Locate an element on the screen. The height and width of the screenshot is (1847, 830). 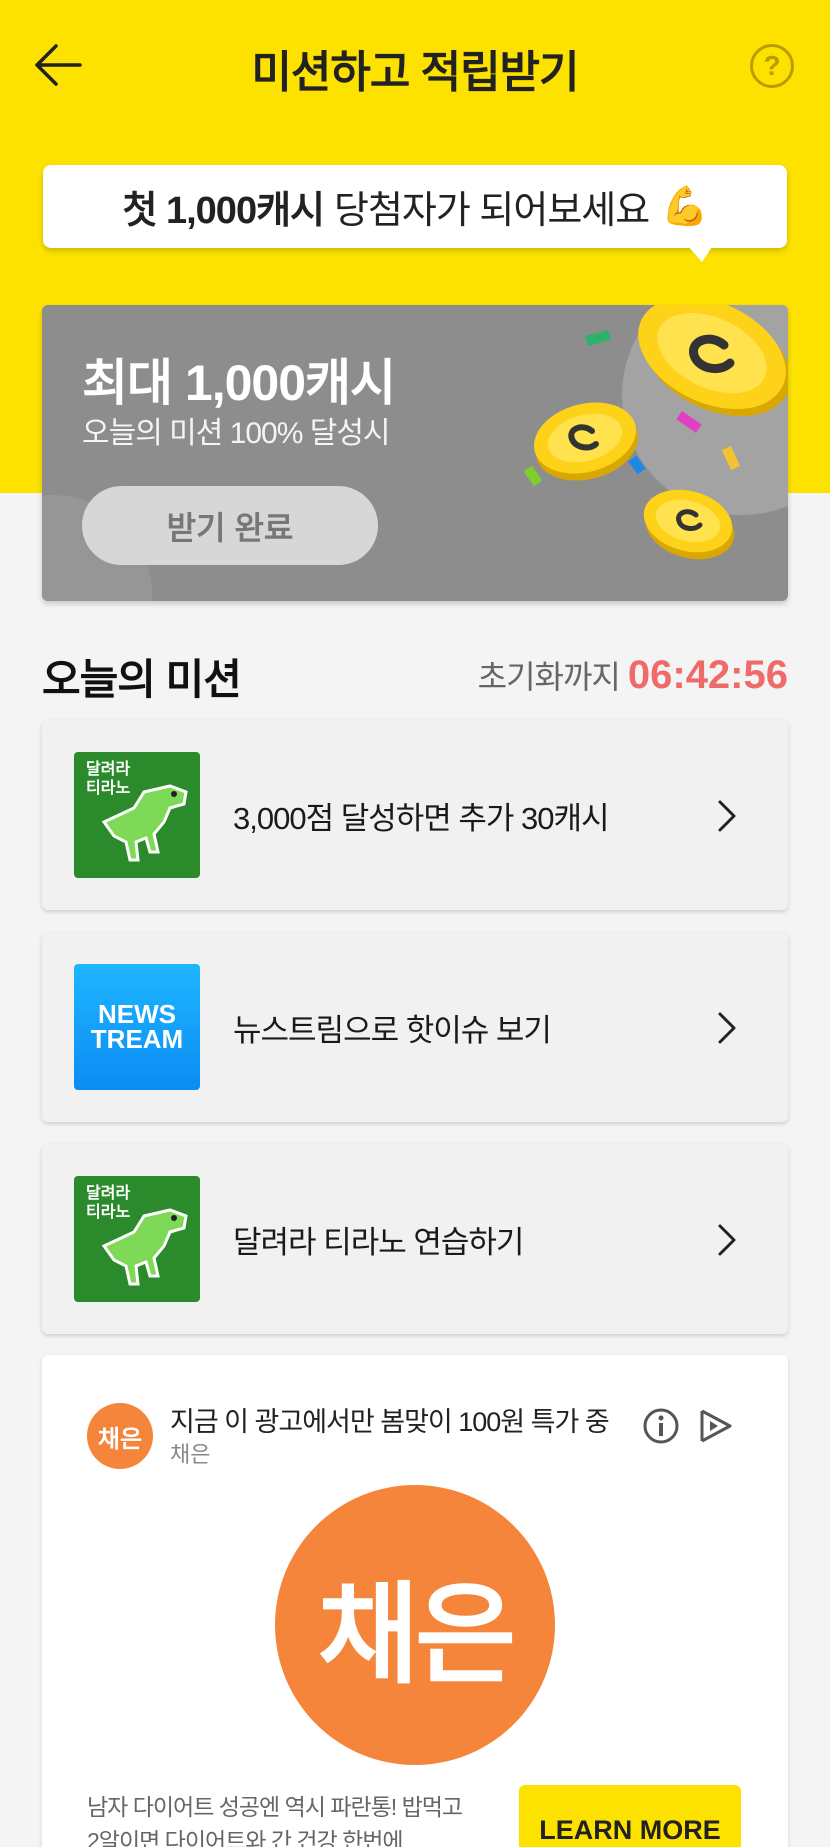
claim-complete-button: 받기 완료 is located at coordinates (230, 525).